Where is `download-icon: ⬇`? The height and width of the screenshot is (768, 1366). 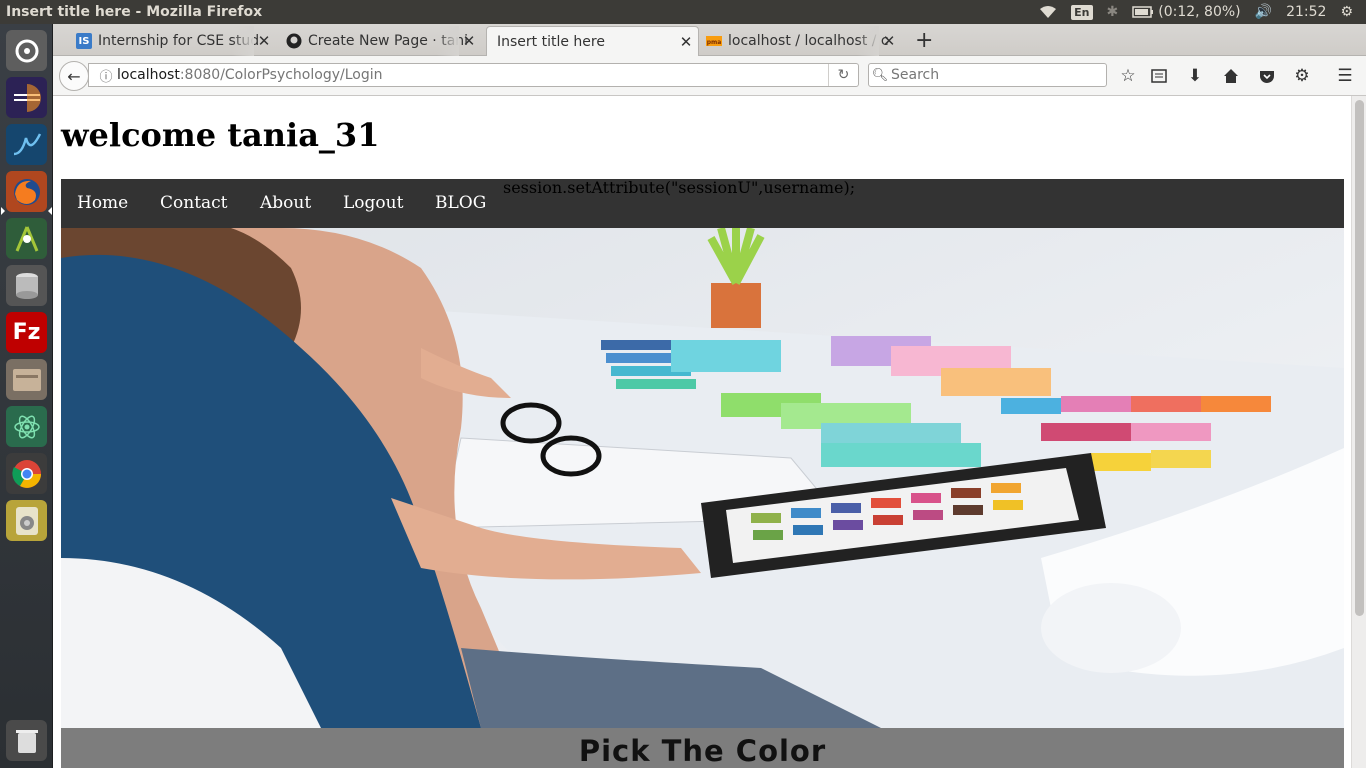
download-icon: ⬇ is located at coordinates (1195, 76).